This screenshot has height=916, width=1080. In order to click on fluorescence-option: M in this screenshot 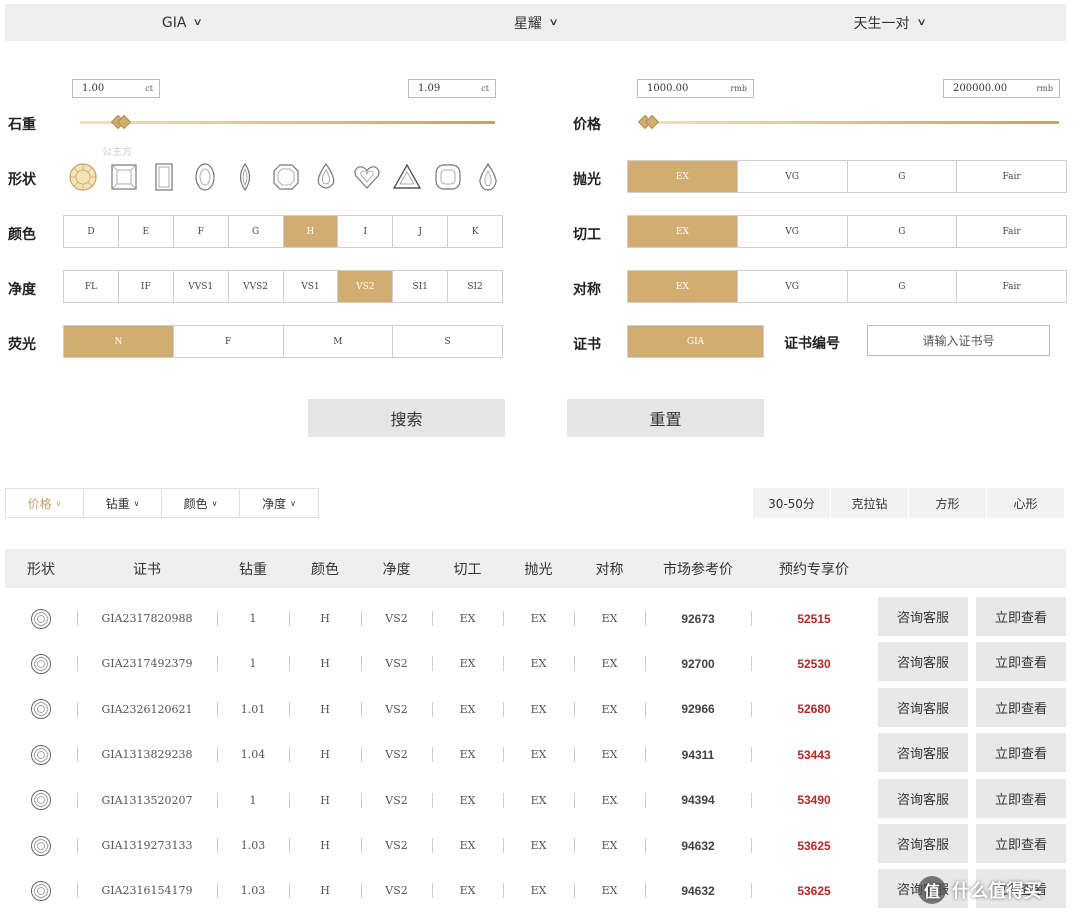, I will do `click(339, 341)`.